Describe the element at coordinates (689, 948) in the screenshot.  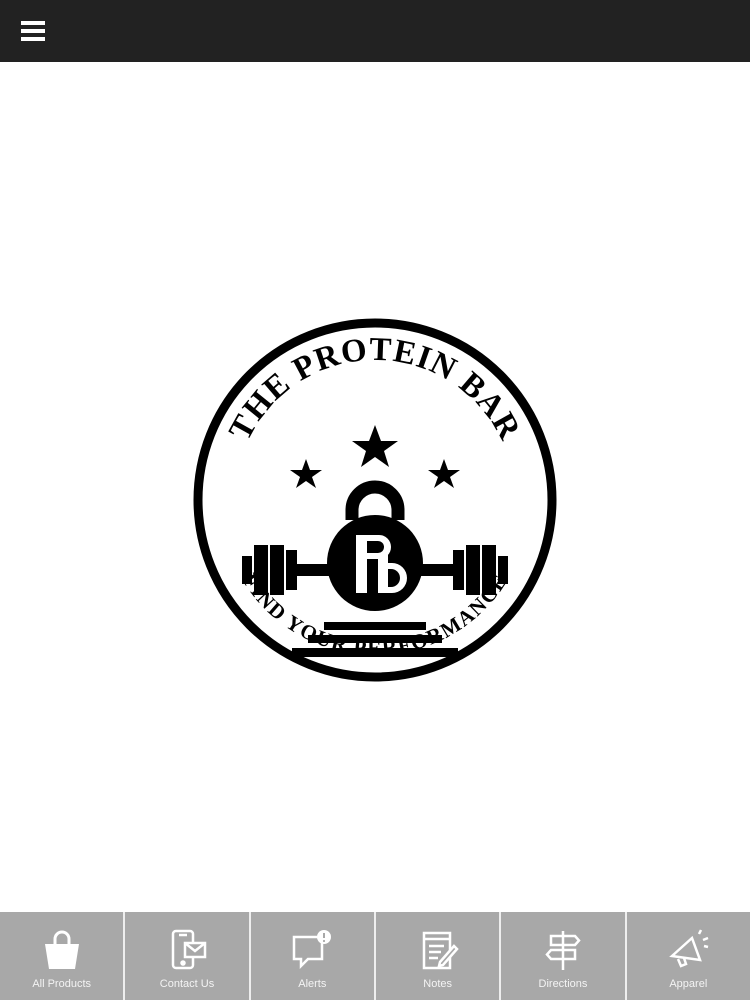
I see `megaphone-icon` at that location.